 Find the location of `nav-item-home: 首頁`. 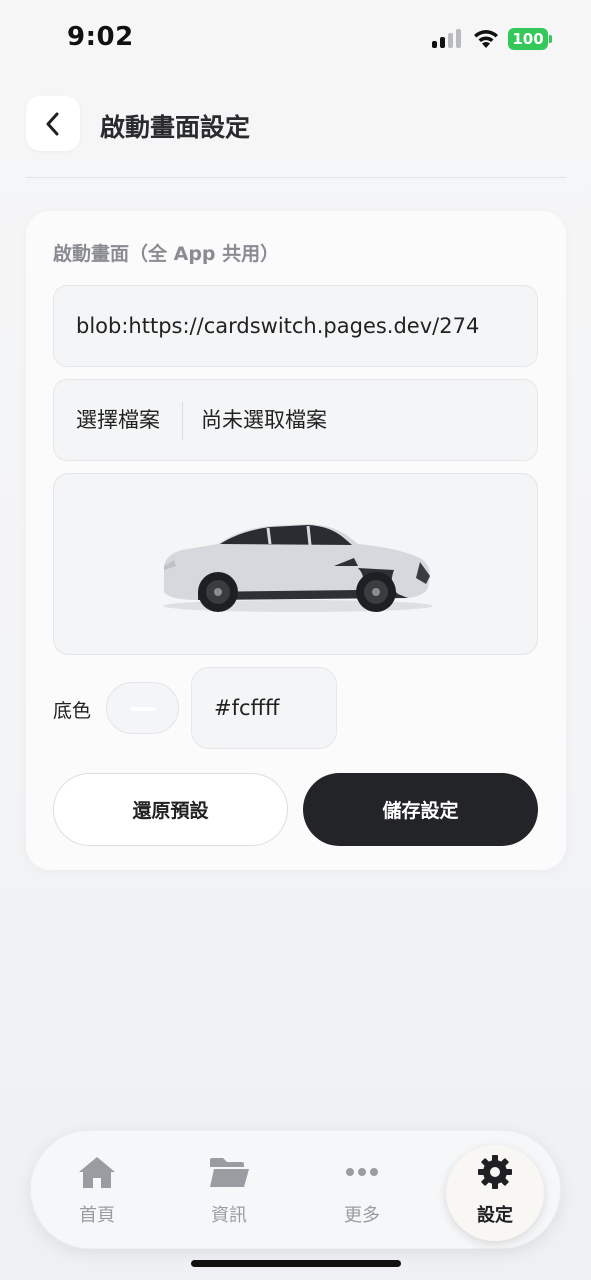

nav-item-home: 首頁 is located at coordinates (97, 1190).